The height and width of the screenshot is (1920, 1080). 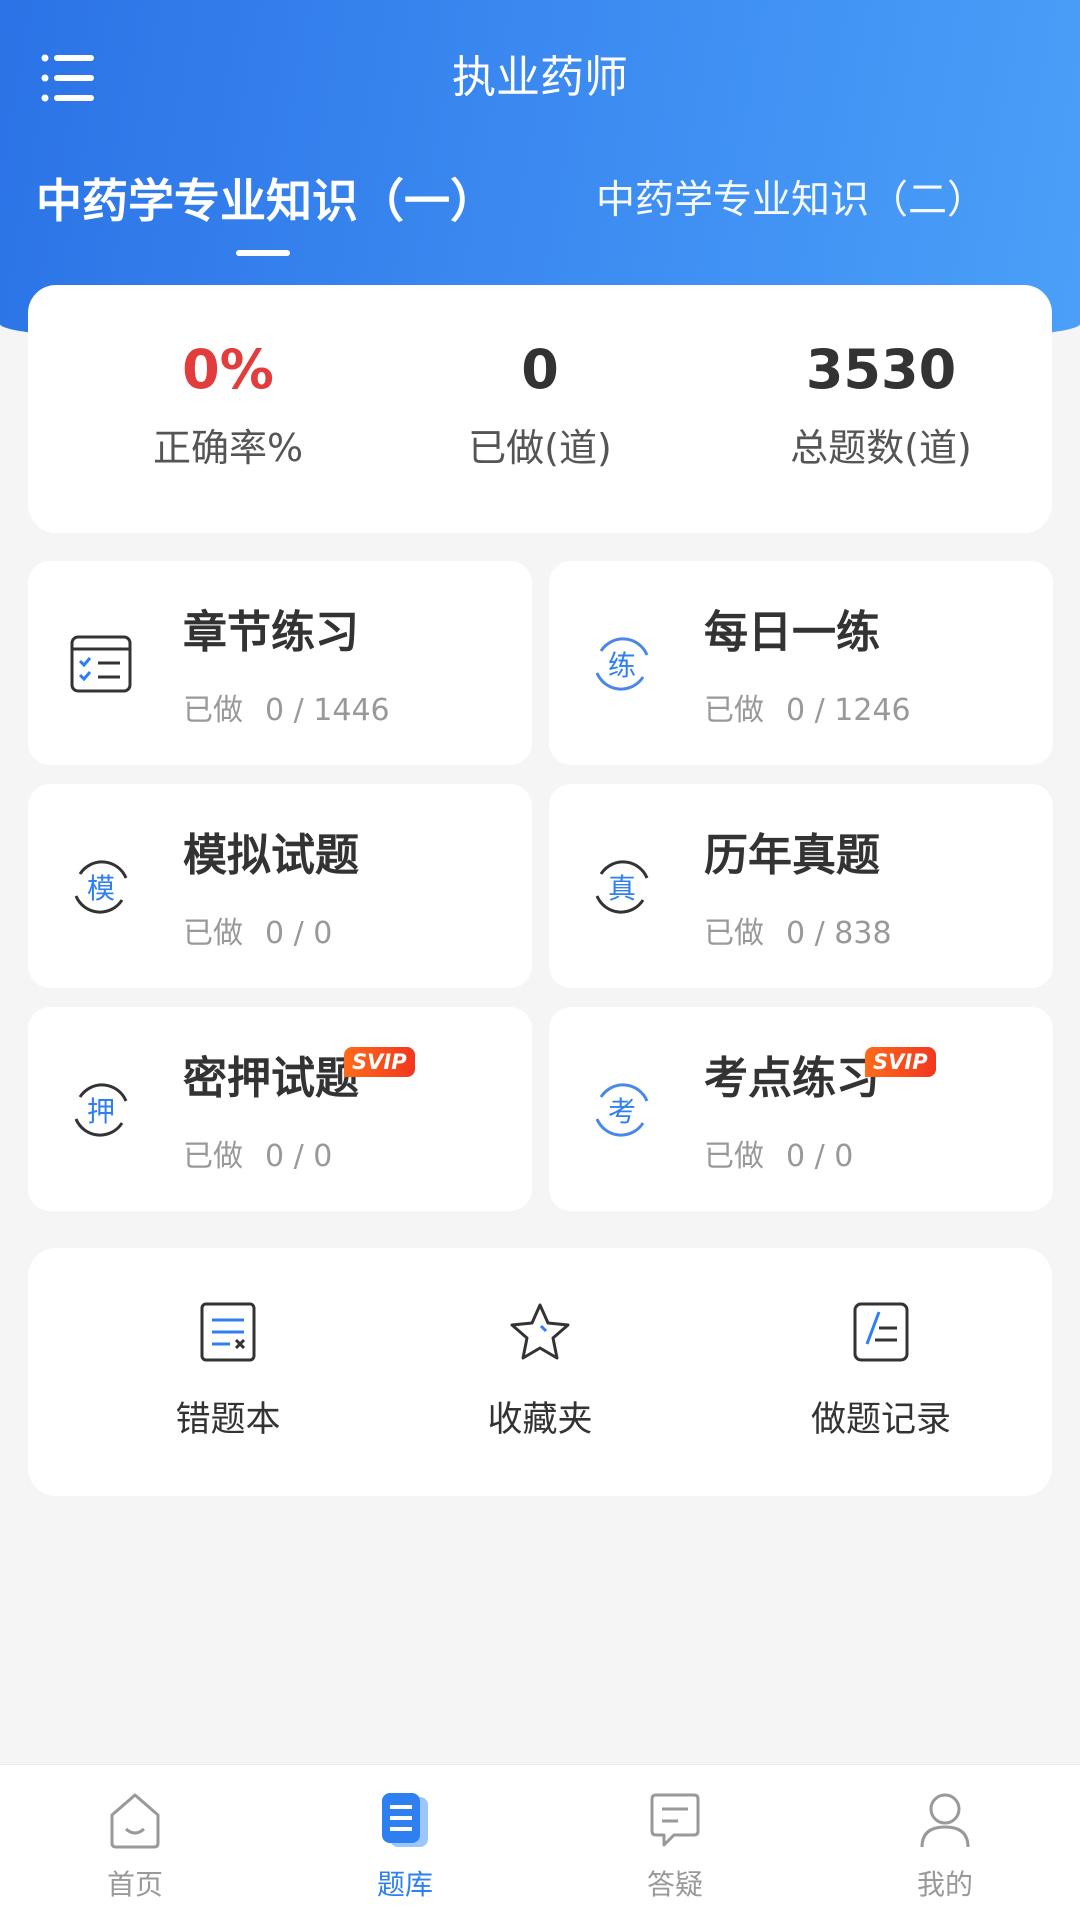 What do you see at coordinates (798, 933) in the screenshot?
I see `past-exam-progress: 已做 0 / 838` at bounding box center [798, 933].